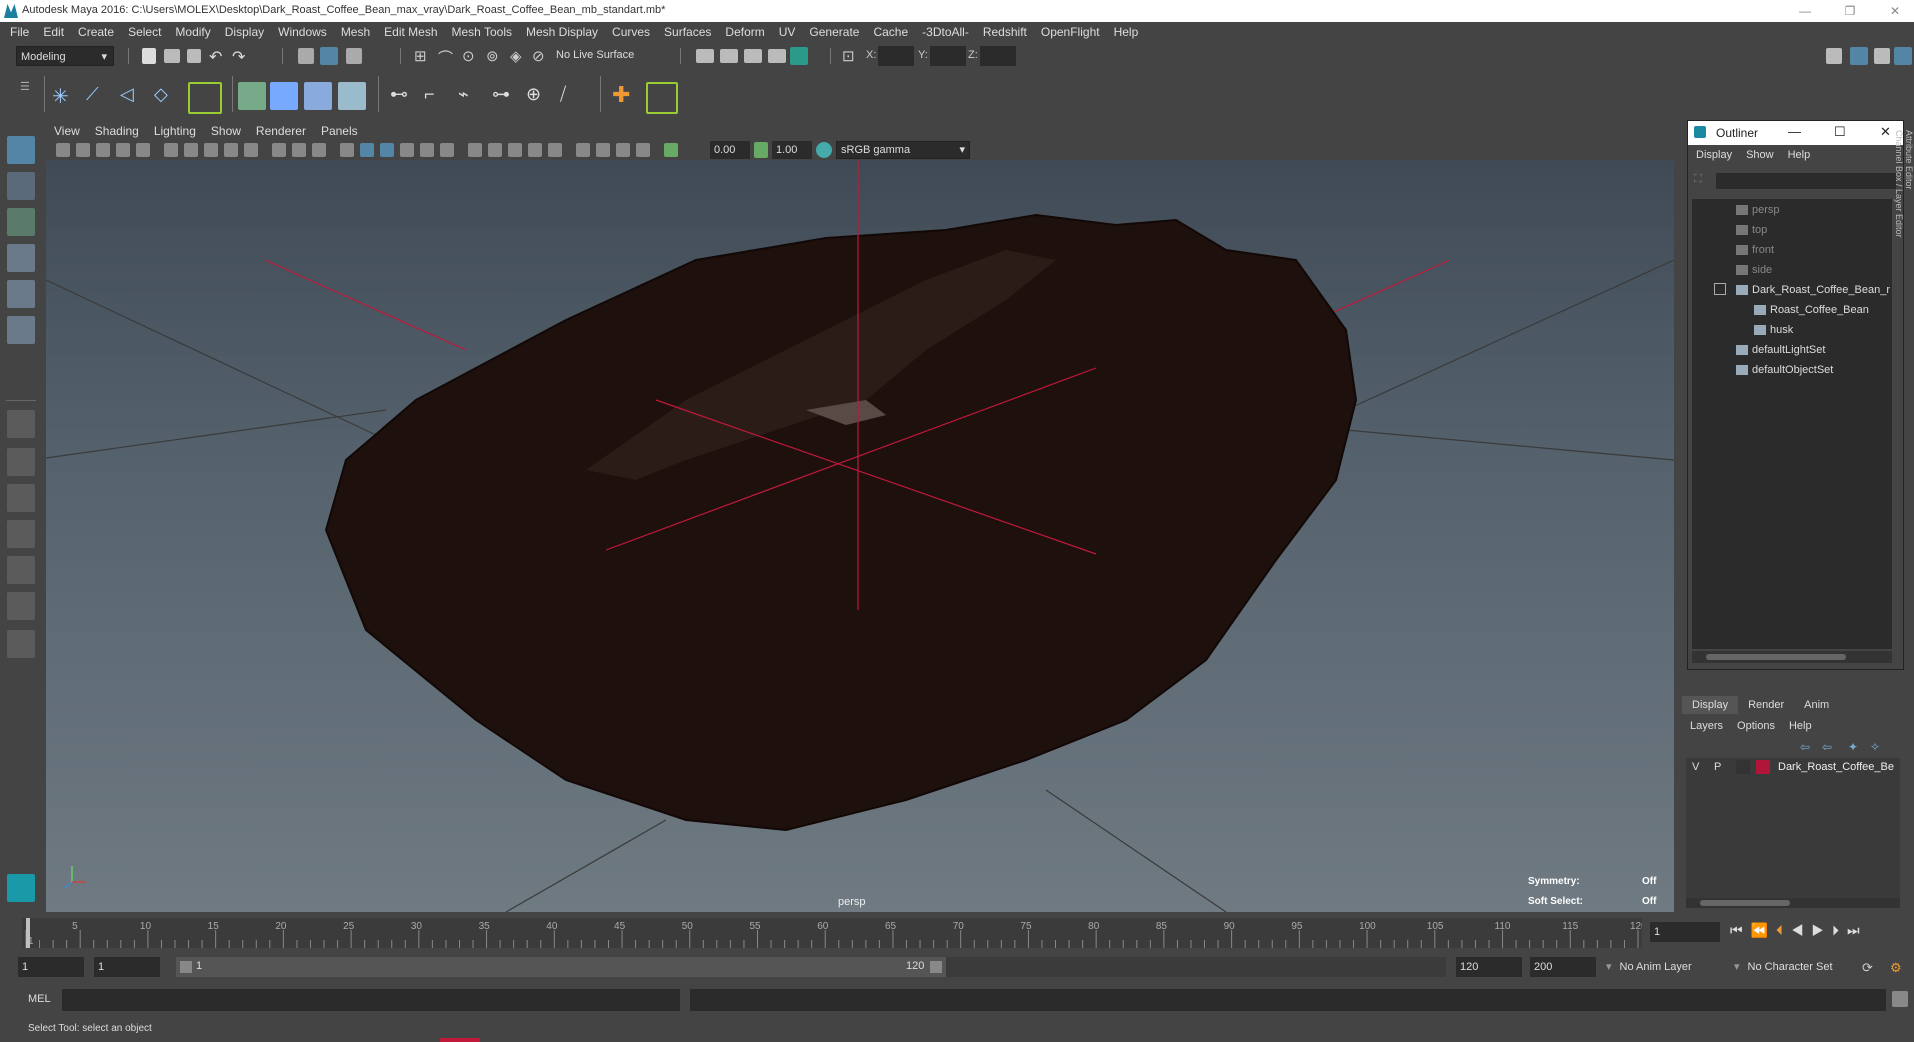 The height and width of the screenshot is (1042, 1914). What do you see at coordinates (21, 150) in the screenshot?
I see `select-tool-icon` at bounding box center [21, 150].